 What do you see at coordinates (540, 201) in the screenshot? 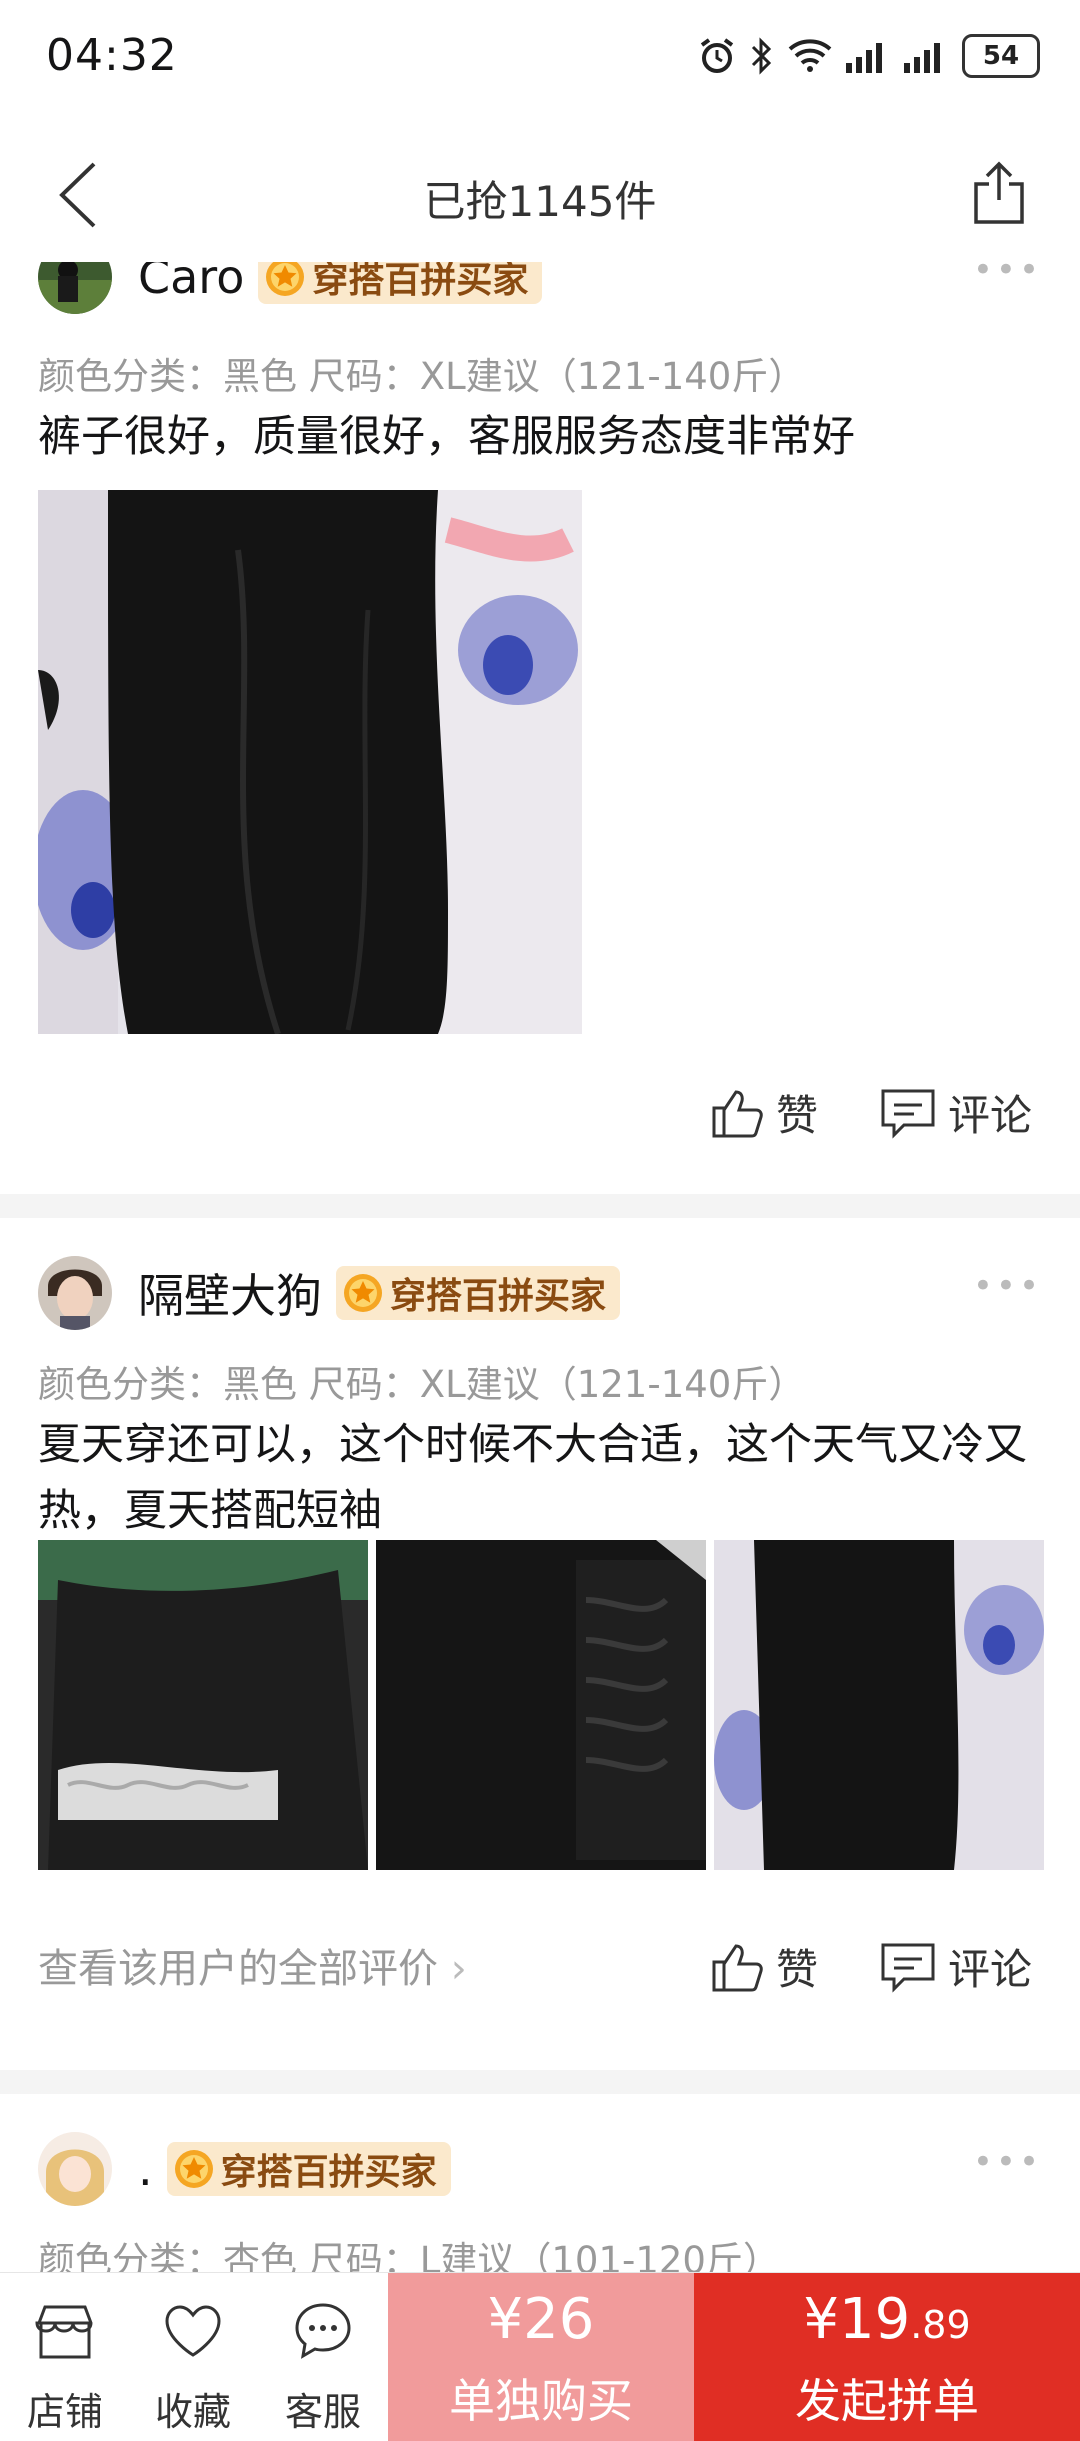
I see `page-title: 已抢1145件` at bounding box center [540, 201].